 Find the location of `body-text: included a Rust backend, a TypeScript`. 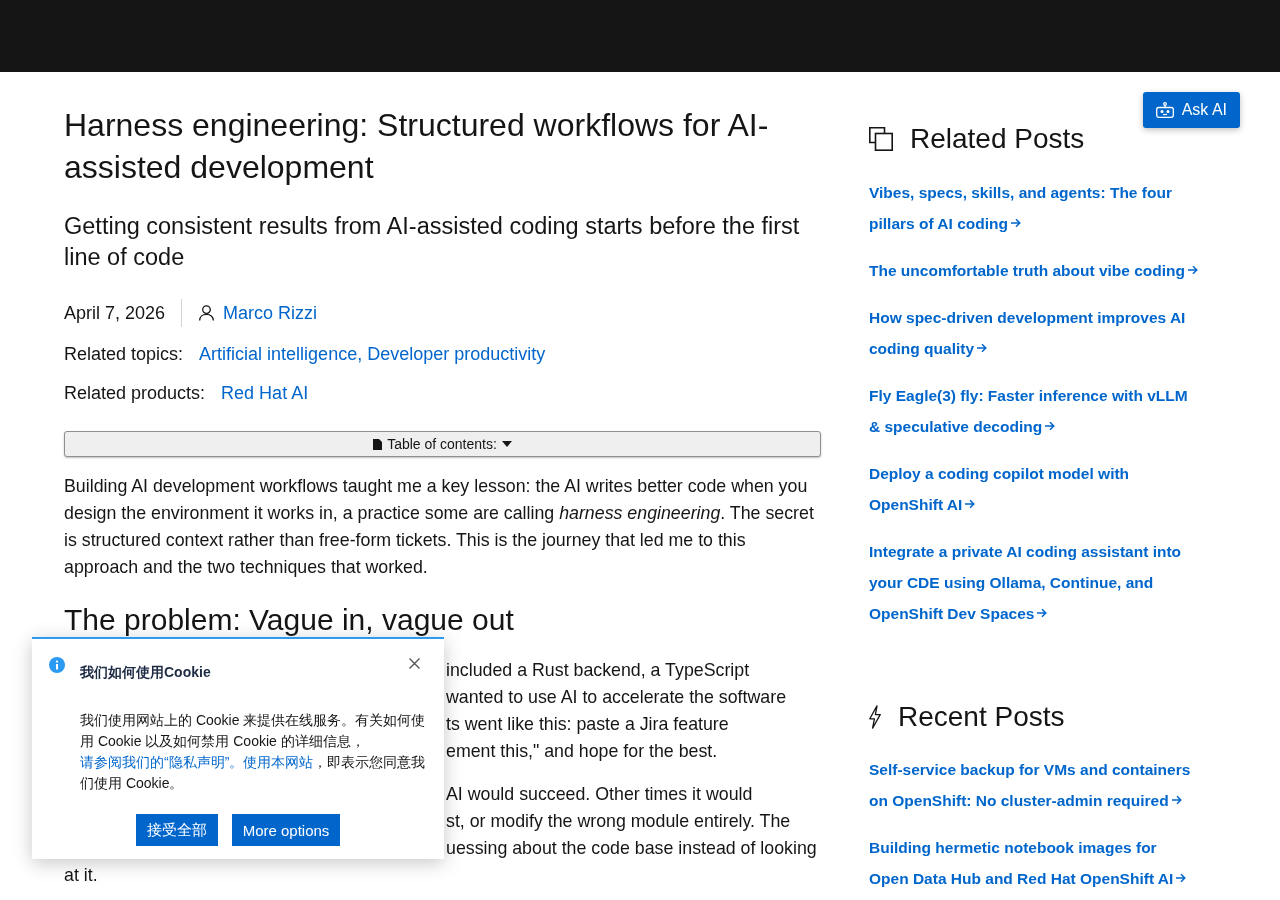

body-text: included a Rust backend, a TypeScript is located at coordinates (598, 670).